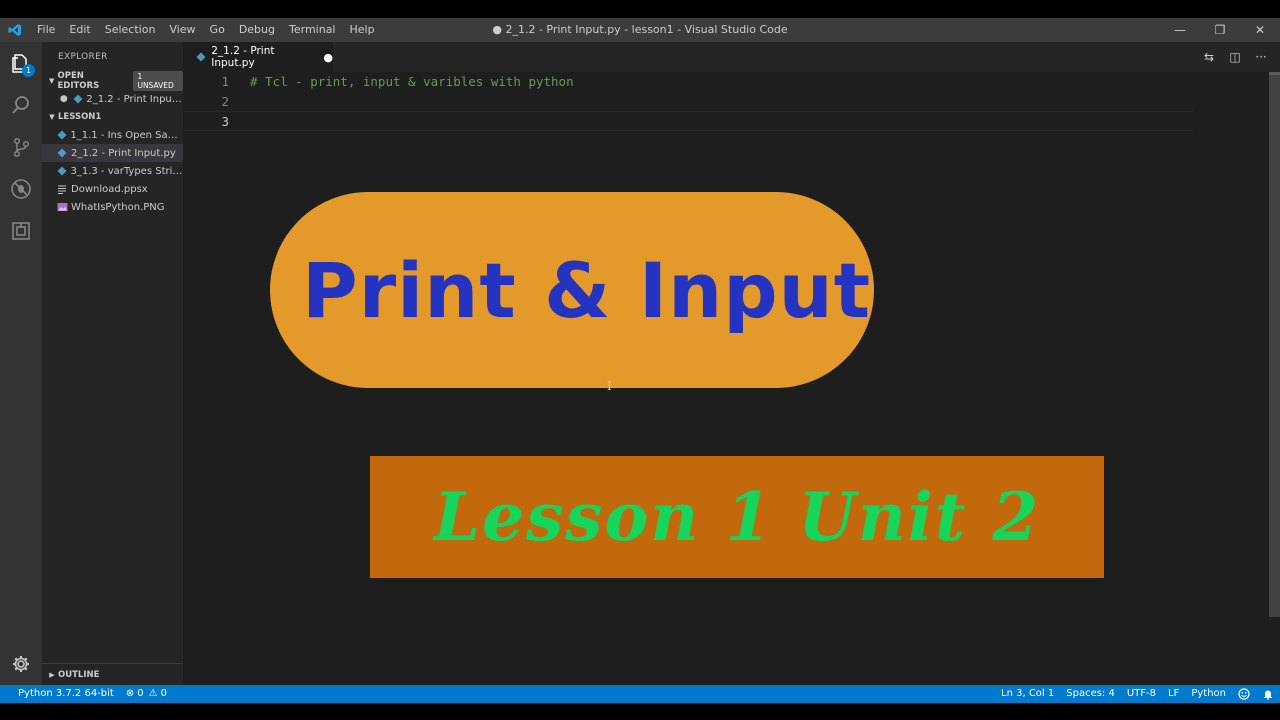 This screenshot has width=1280, height=720. I want to click on outline-label: OUTLINE, so click(79, 674).